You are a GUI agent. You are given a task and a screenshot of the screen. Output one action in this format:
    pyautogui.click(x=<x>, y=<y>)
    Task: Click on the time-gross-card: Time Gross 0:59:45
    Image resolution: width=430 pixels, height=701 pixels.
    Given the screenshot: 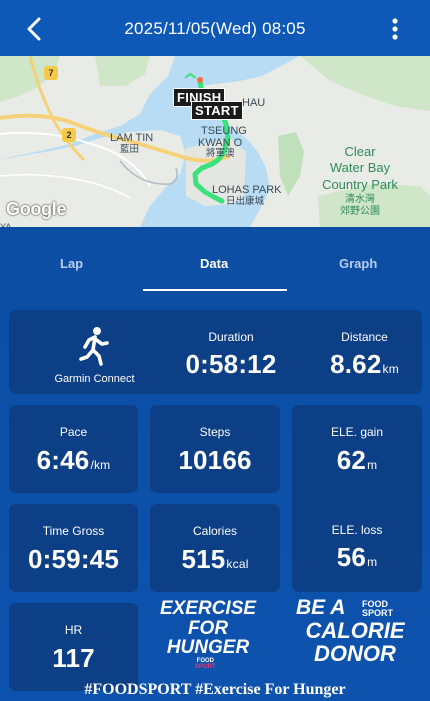 What is the action you would take?
    pyautogui.click(x=73, y=548)
    